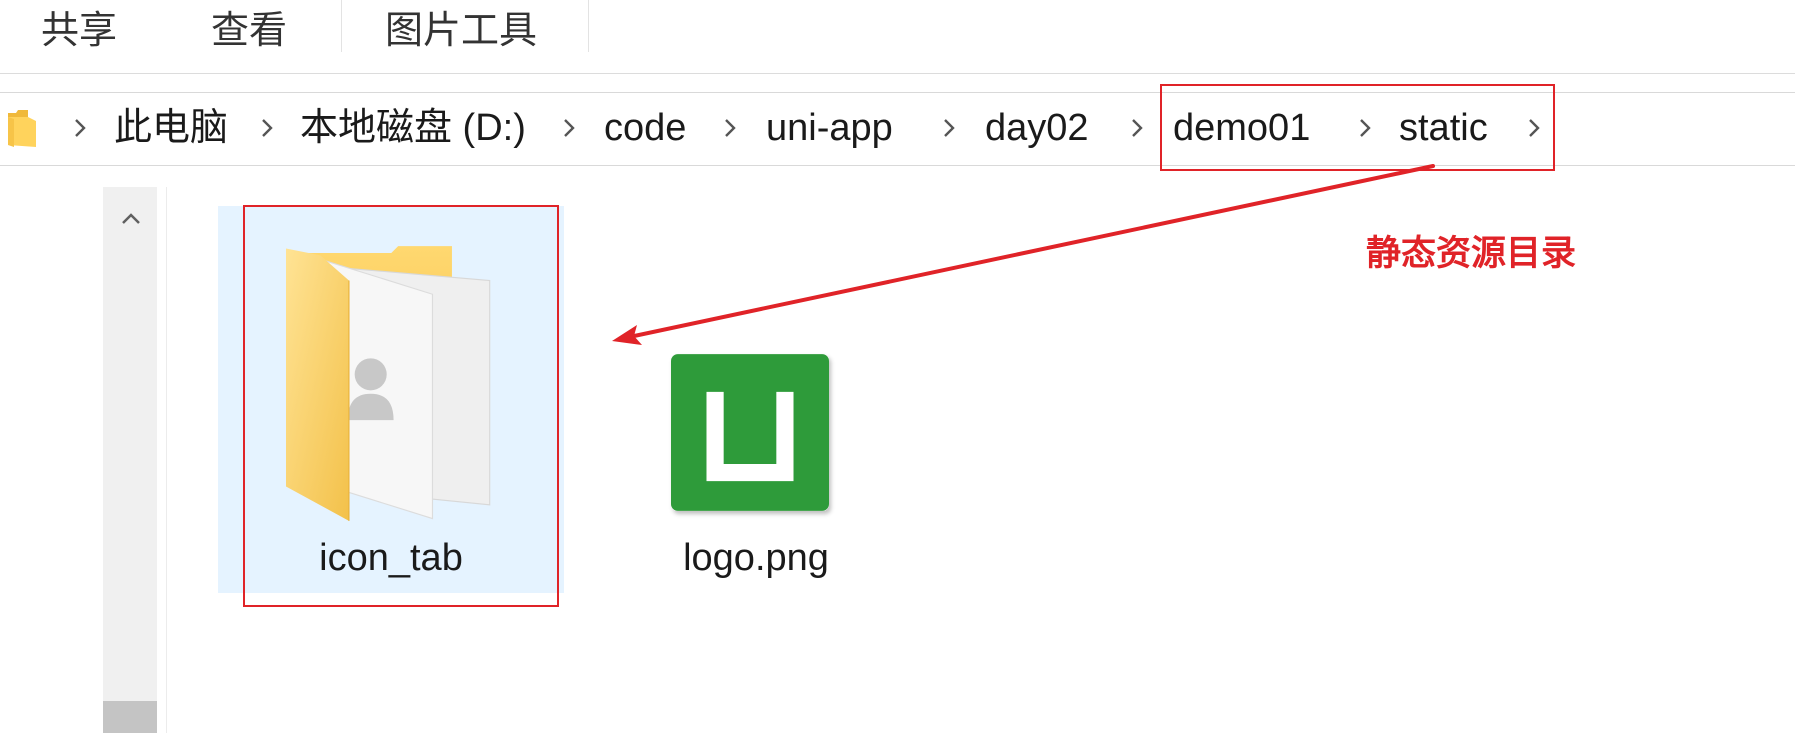 Image resolution: width=1795 pixels, height=733 pixels. Describe the element at coordinates (1471, 253) in the screenshot. I see `annotation-label: 静态资源目录` at that location.